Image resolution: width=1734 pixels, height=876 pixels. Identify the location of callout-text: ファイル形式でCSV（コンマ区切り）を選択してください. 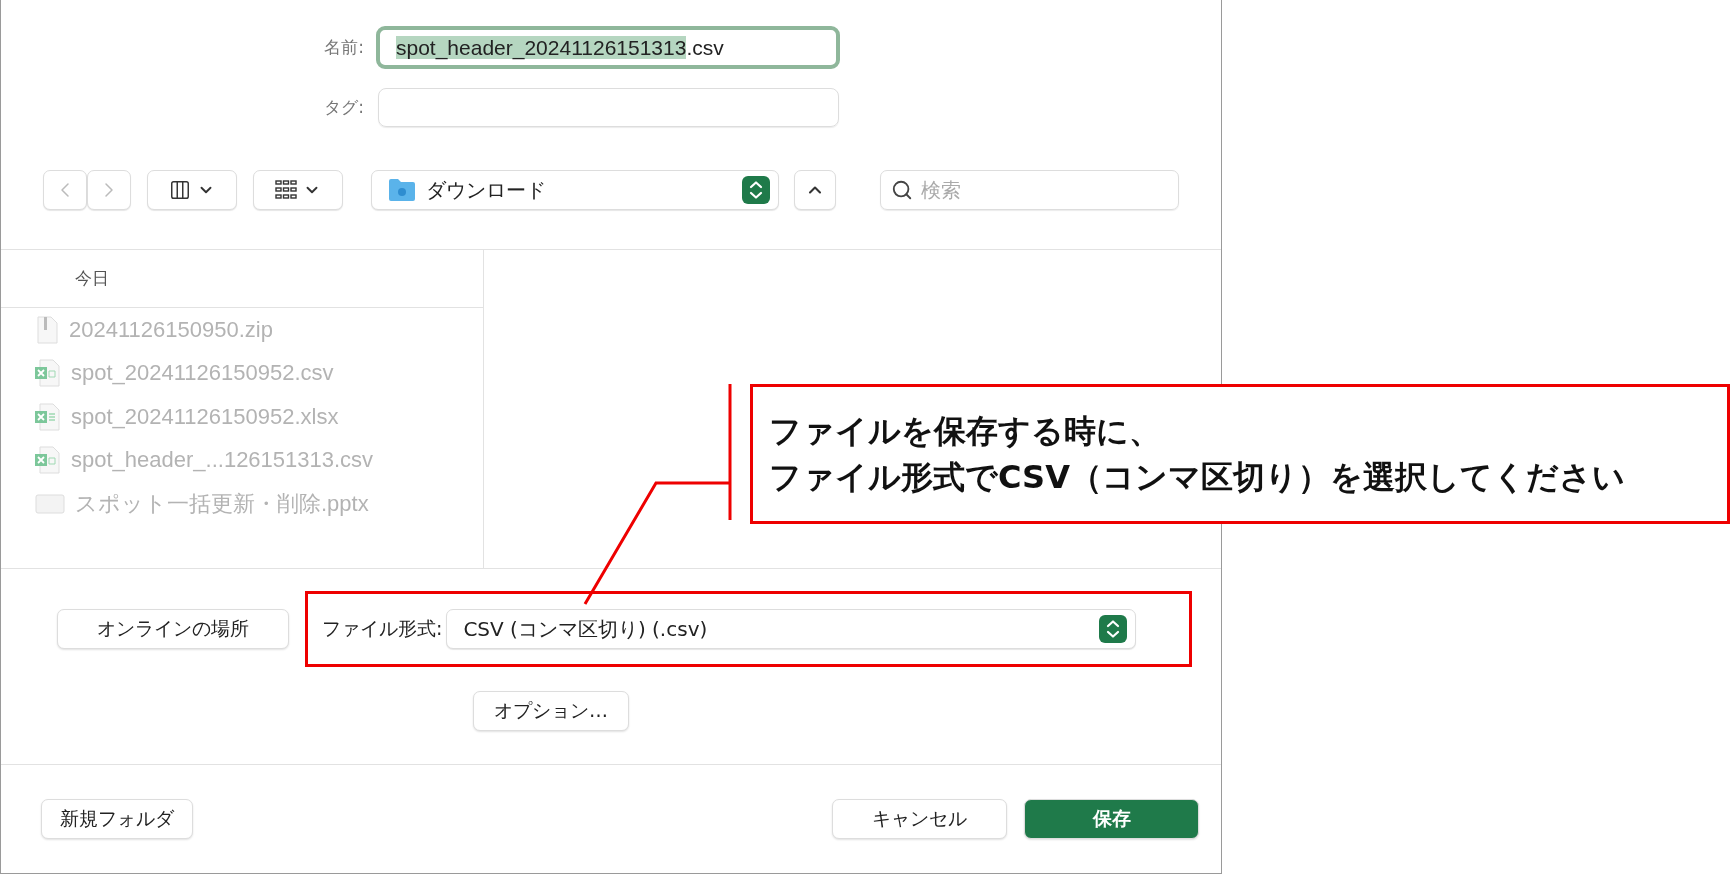
(1197, 477).